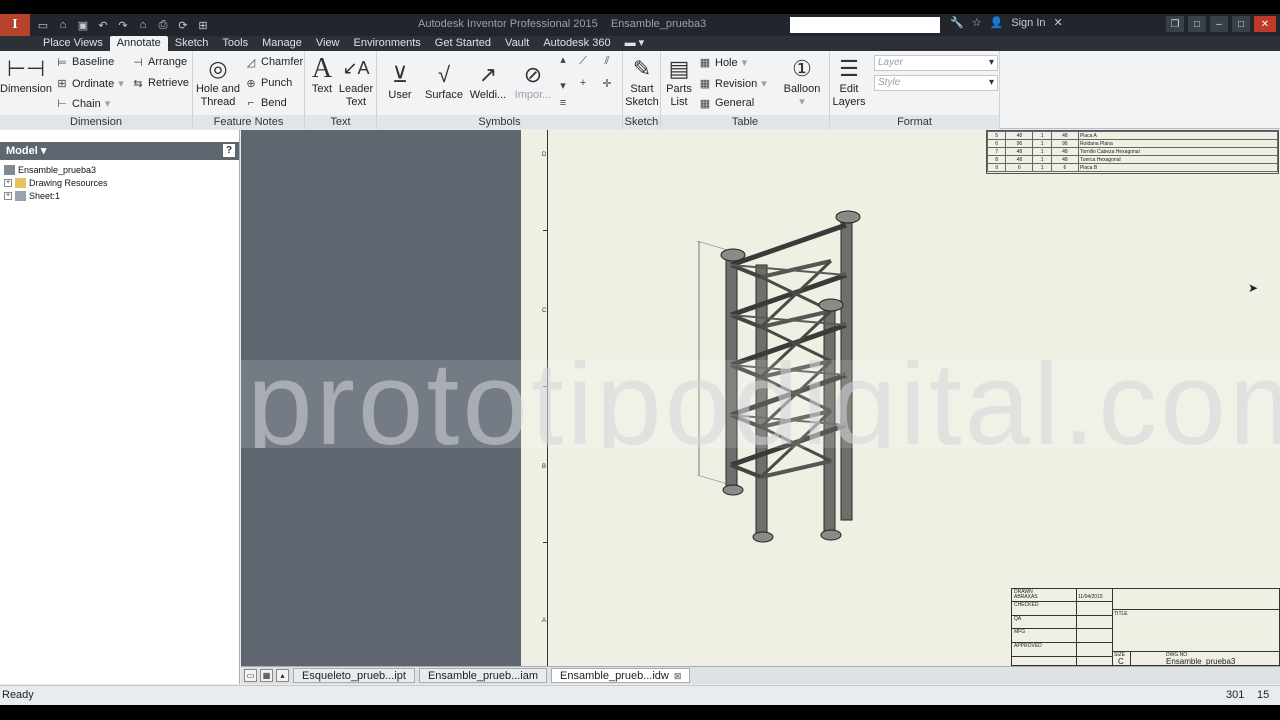 The height and width of the screenshot is (720, 1280). I want to click on arrange-icon: ⊣, so click(138, 62).